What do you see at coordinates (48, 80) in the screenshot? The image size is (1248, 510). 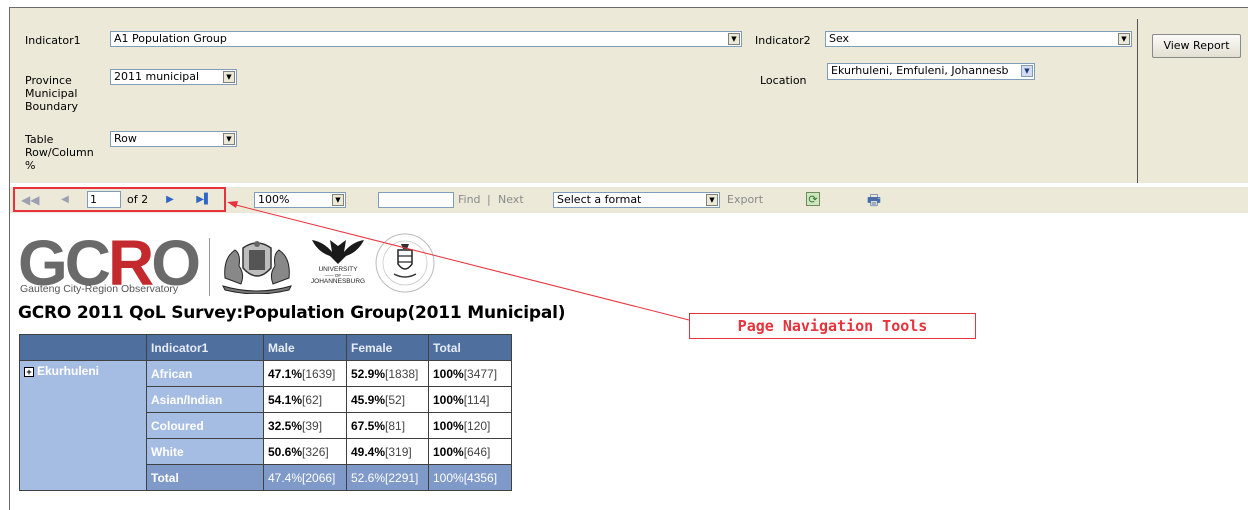 I see `boundary-label-line1: Province` at bounding box center [48, 80].